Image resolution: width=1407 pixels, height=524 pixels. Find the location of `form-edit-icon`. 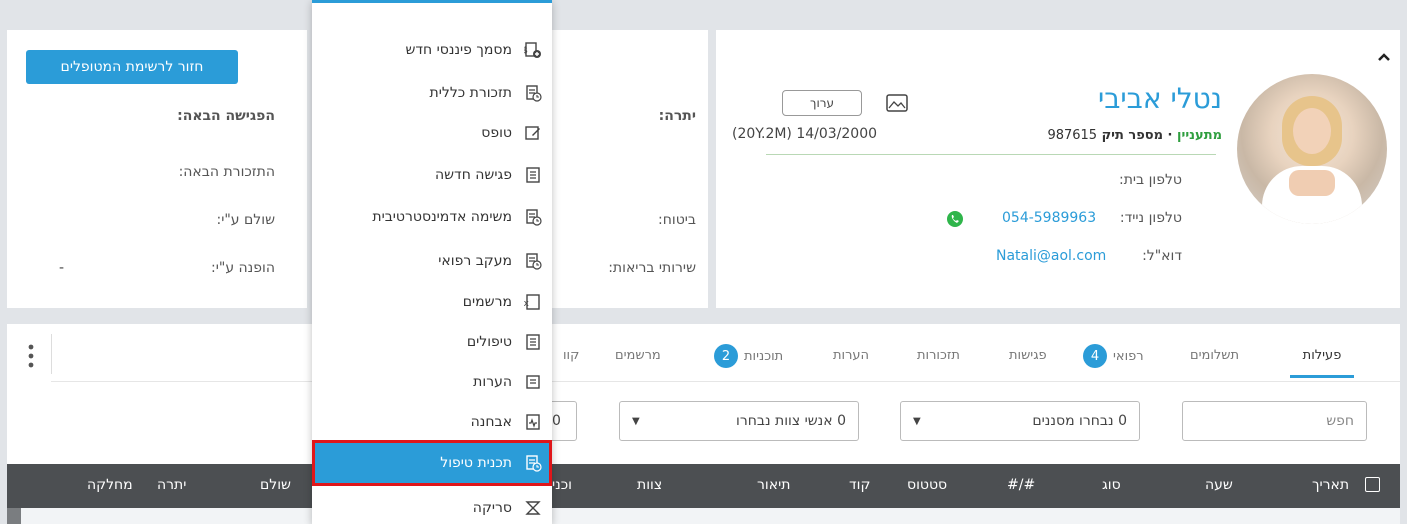

form-edit-icon is located at coordinates (533, 133).